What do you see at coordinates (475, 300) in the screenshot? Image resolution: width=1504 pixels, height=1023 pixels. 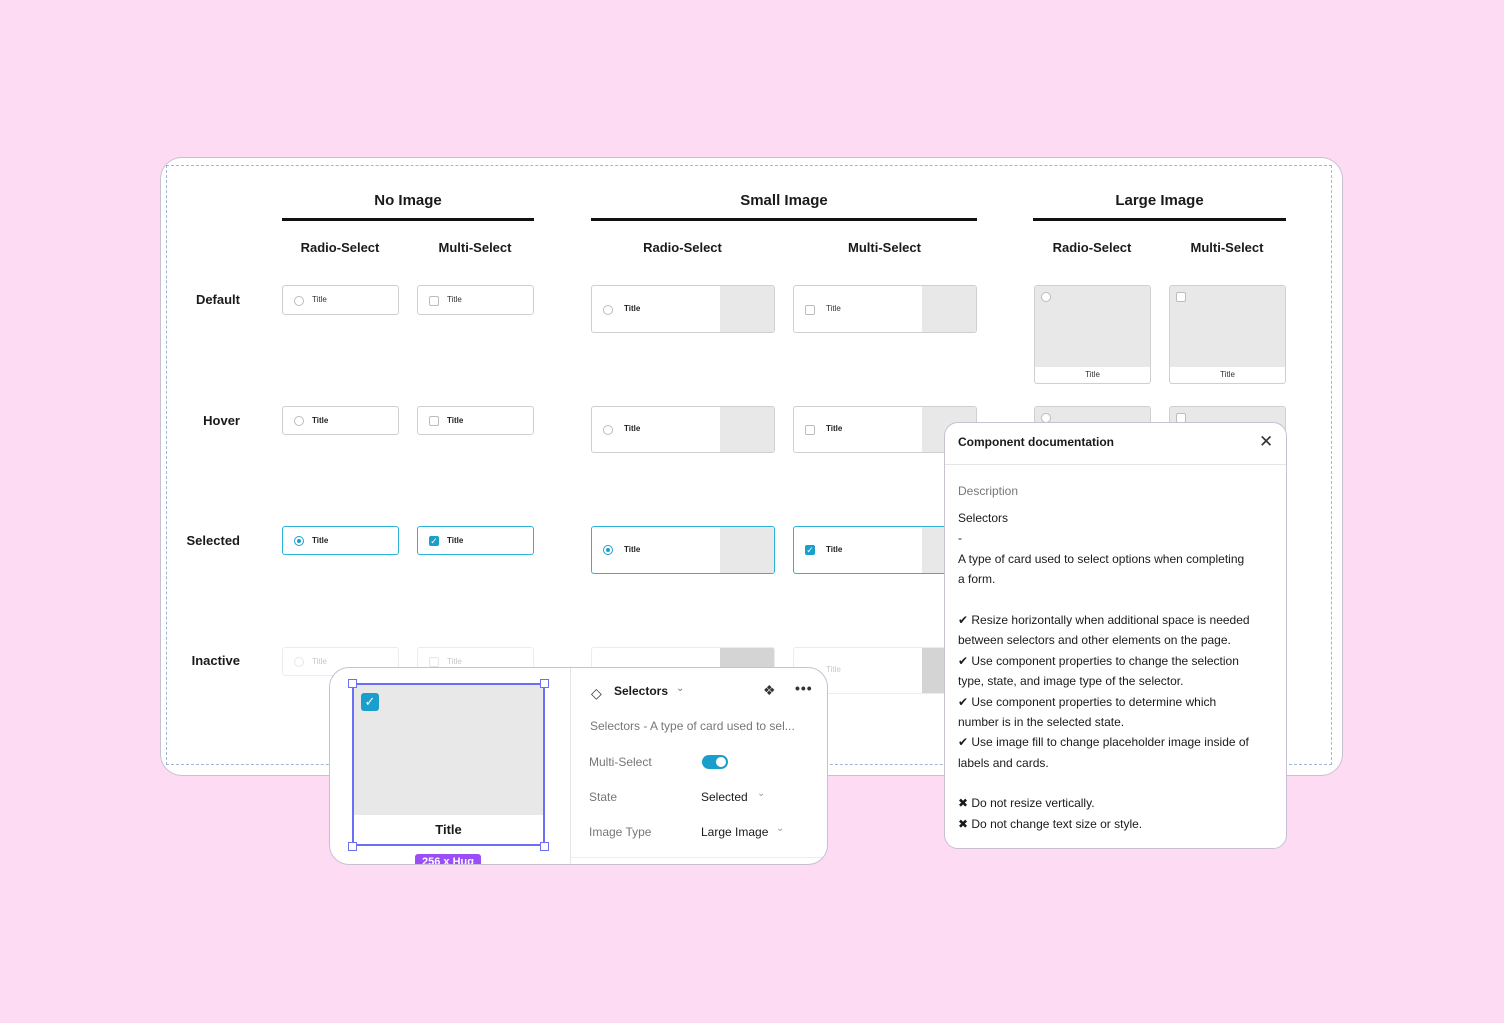 I see `selector-card-multi-default: Title` at bounding box center [475, 300].